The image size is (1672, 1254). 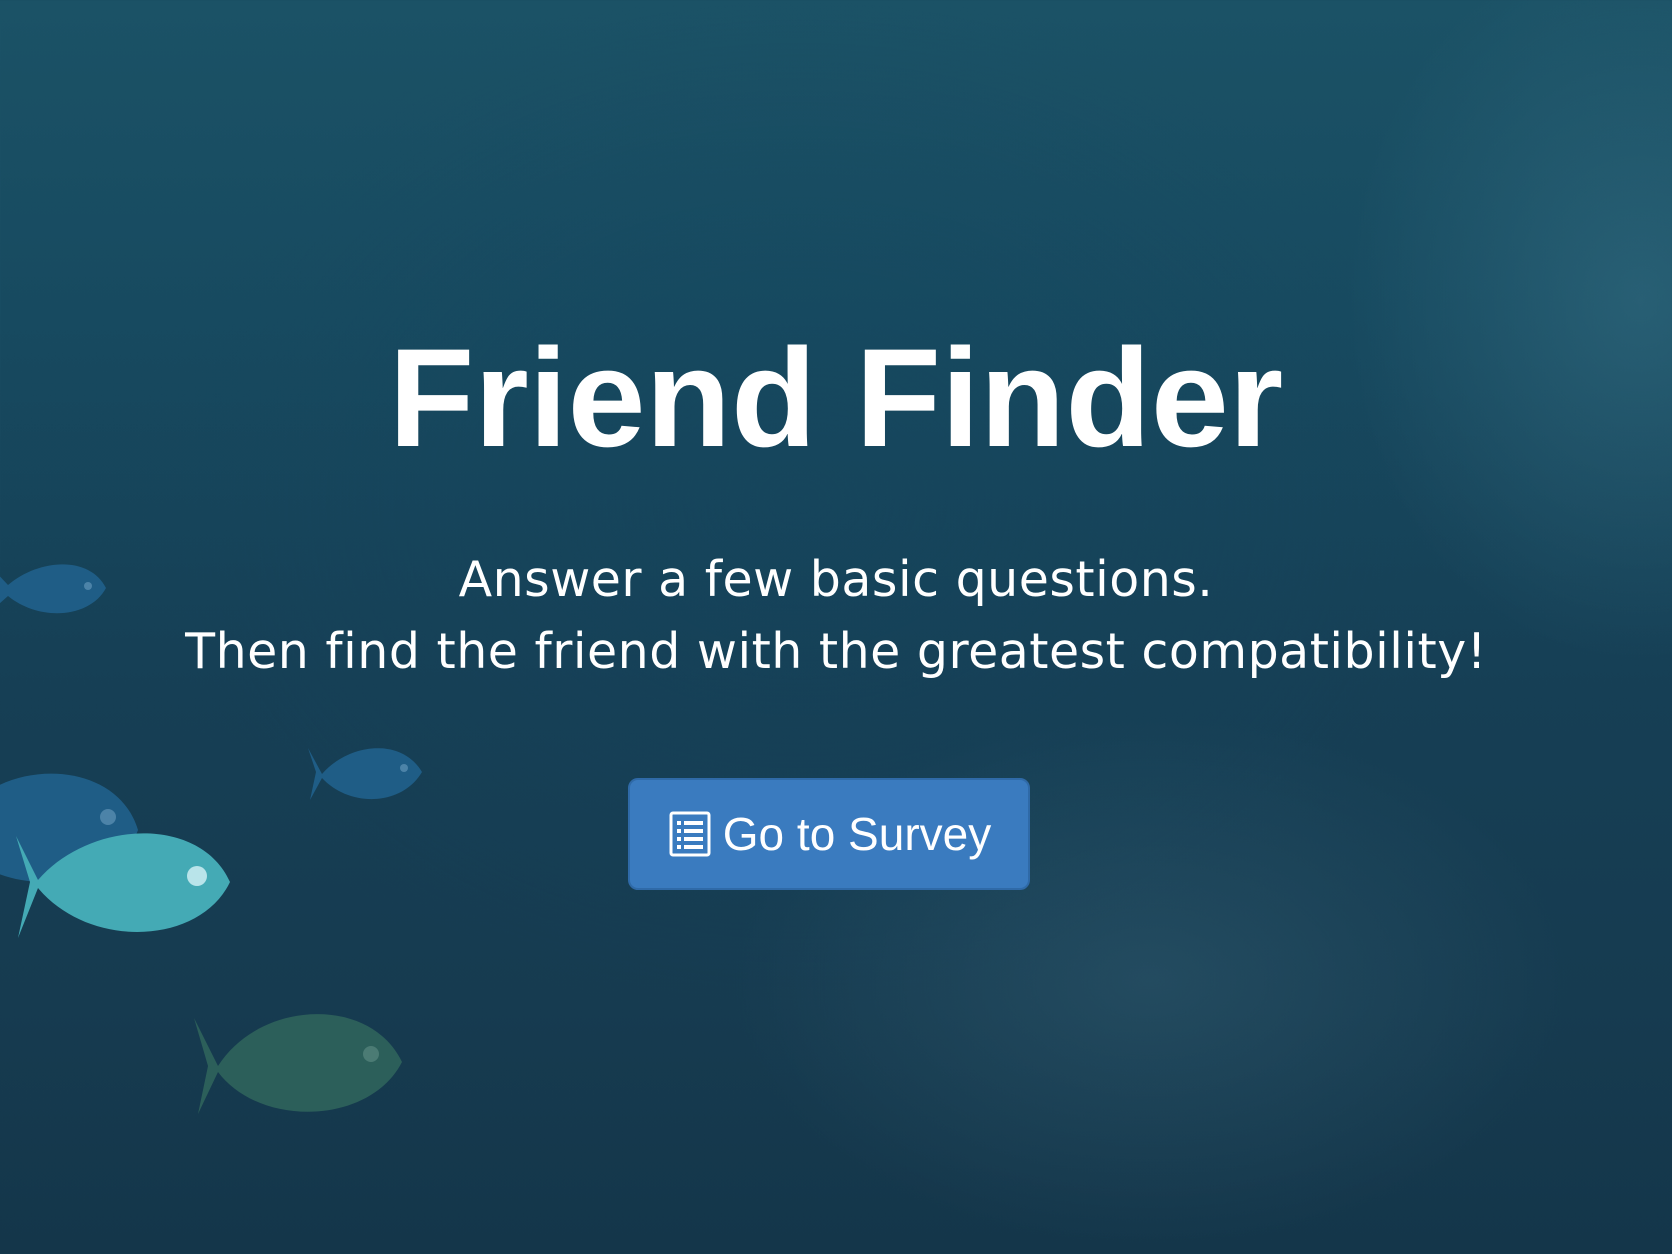 I want to click on tagline-line-1: Answer a few basic questions., so click(x=836, y=579).